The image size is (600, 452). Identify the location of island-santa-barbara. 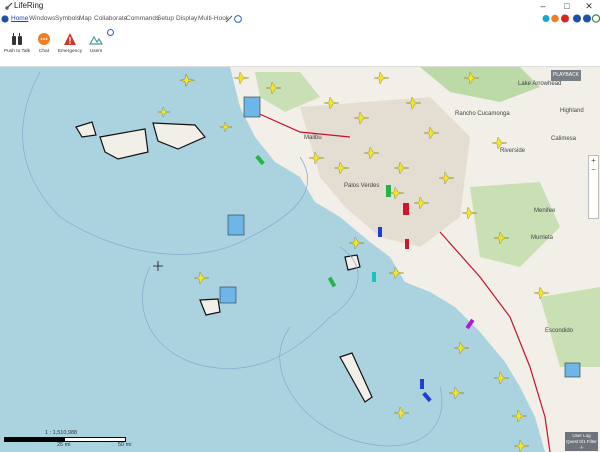
(210, 307).